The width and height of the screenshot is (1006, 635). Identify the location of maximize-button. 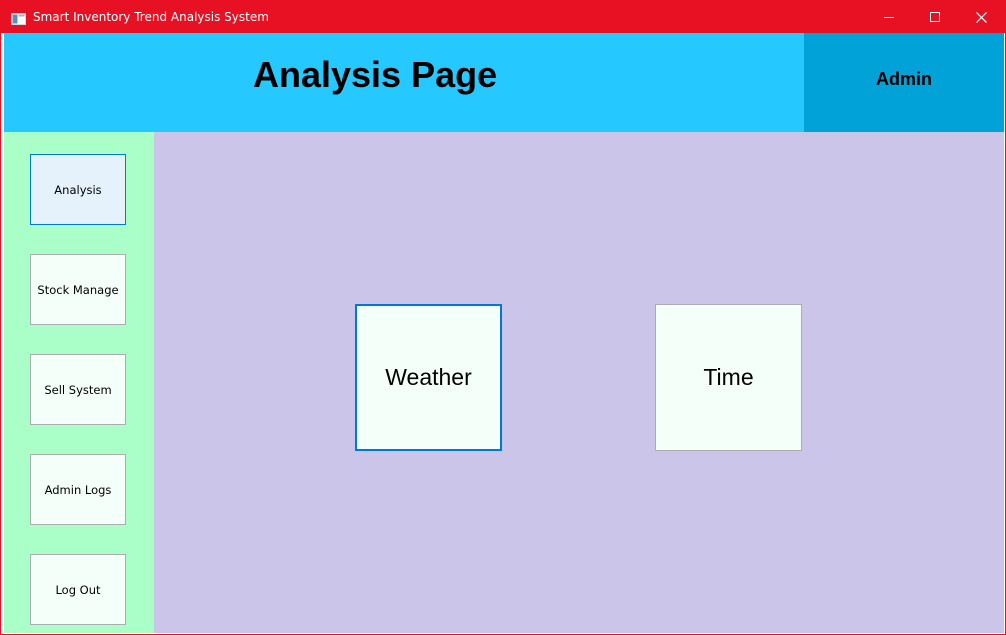
(935, 17).